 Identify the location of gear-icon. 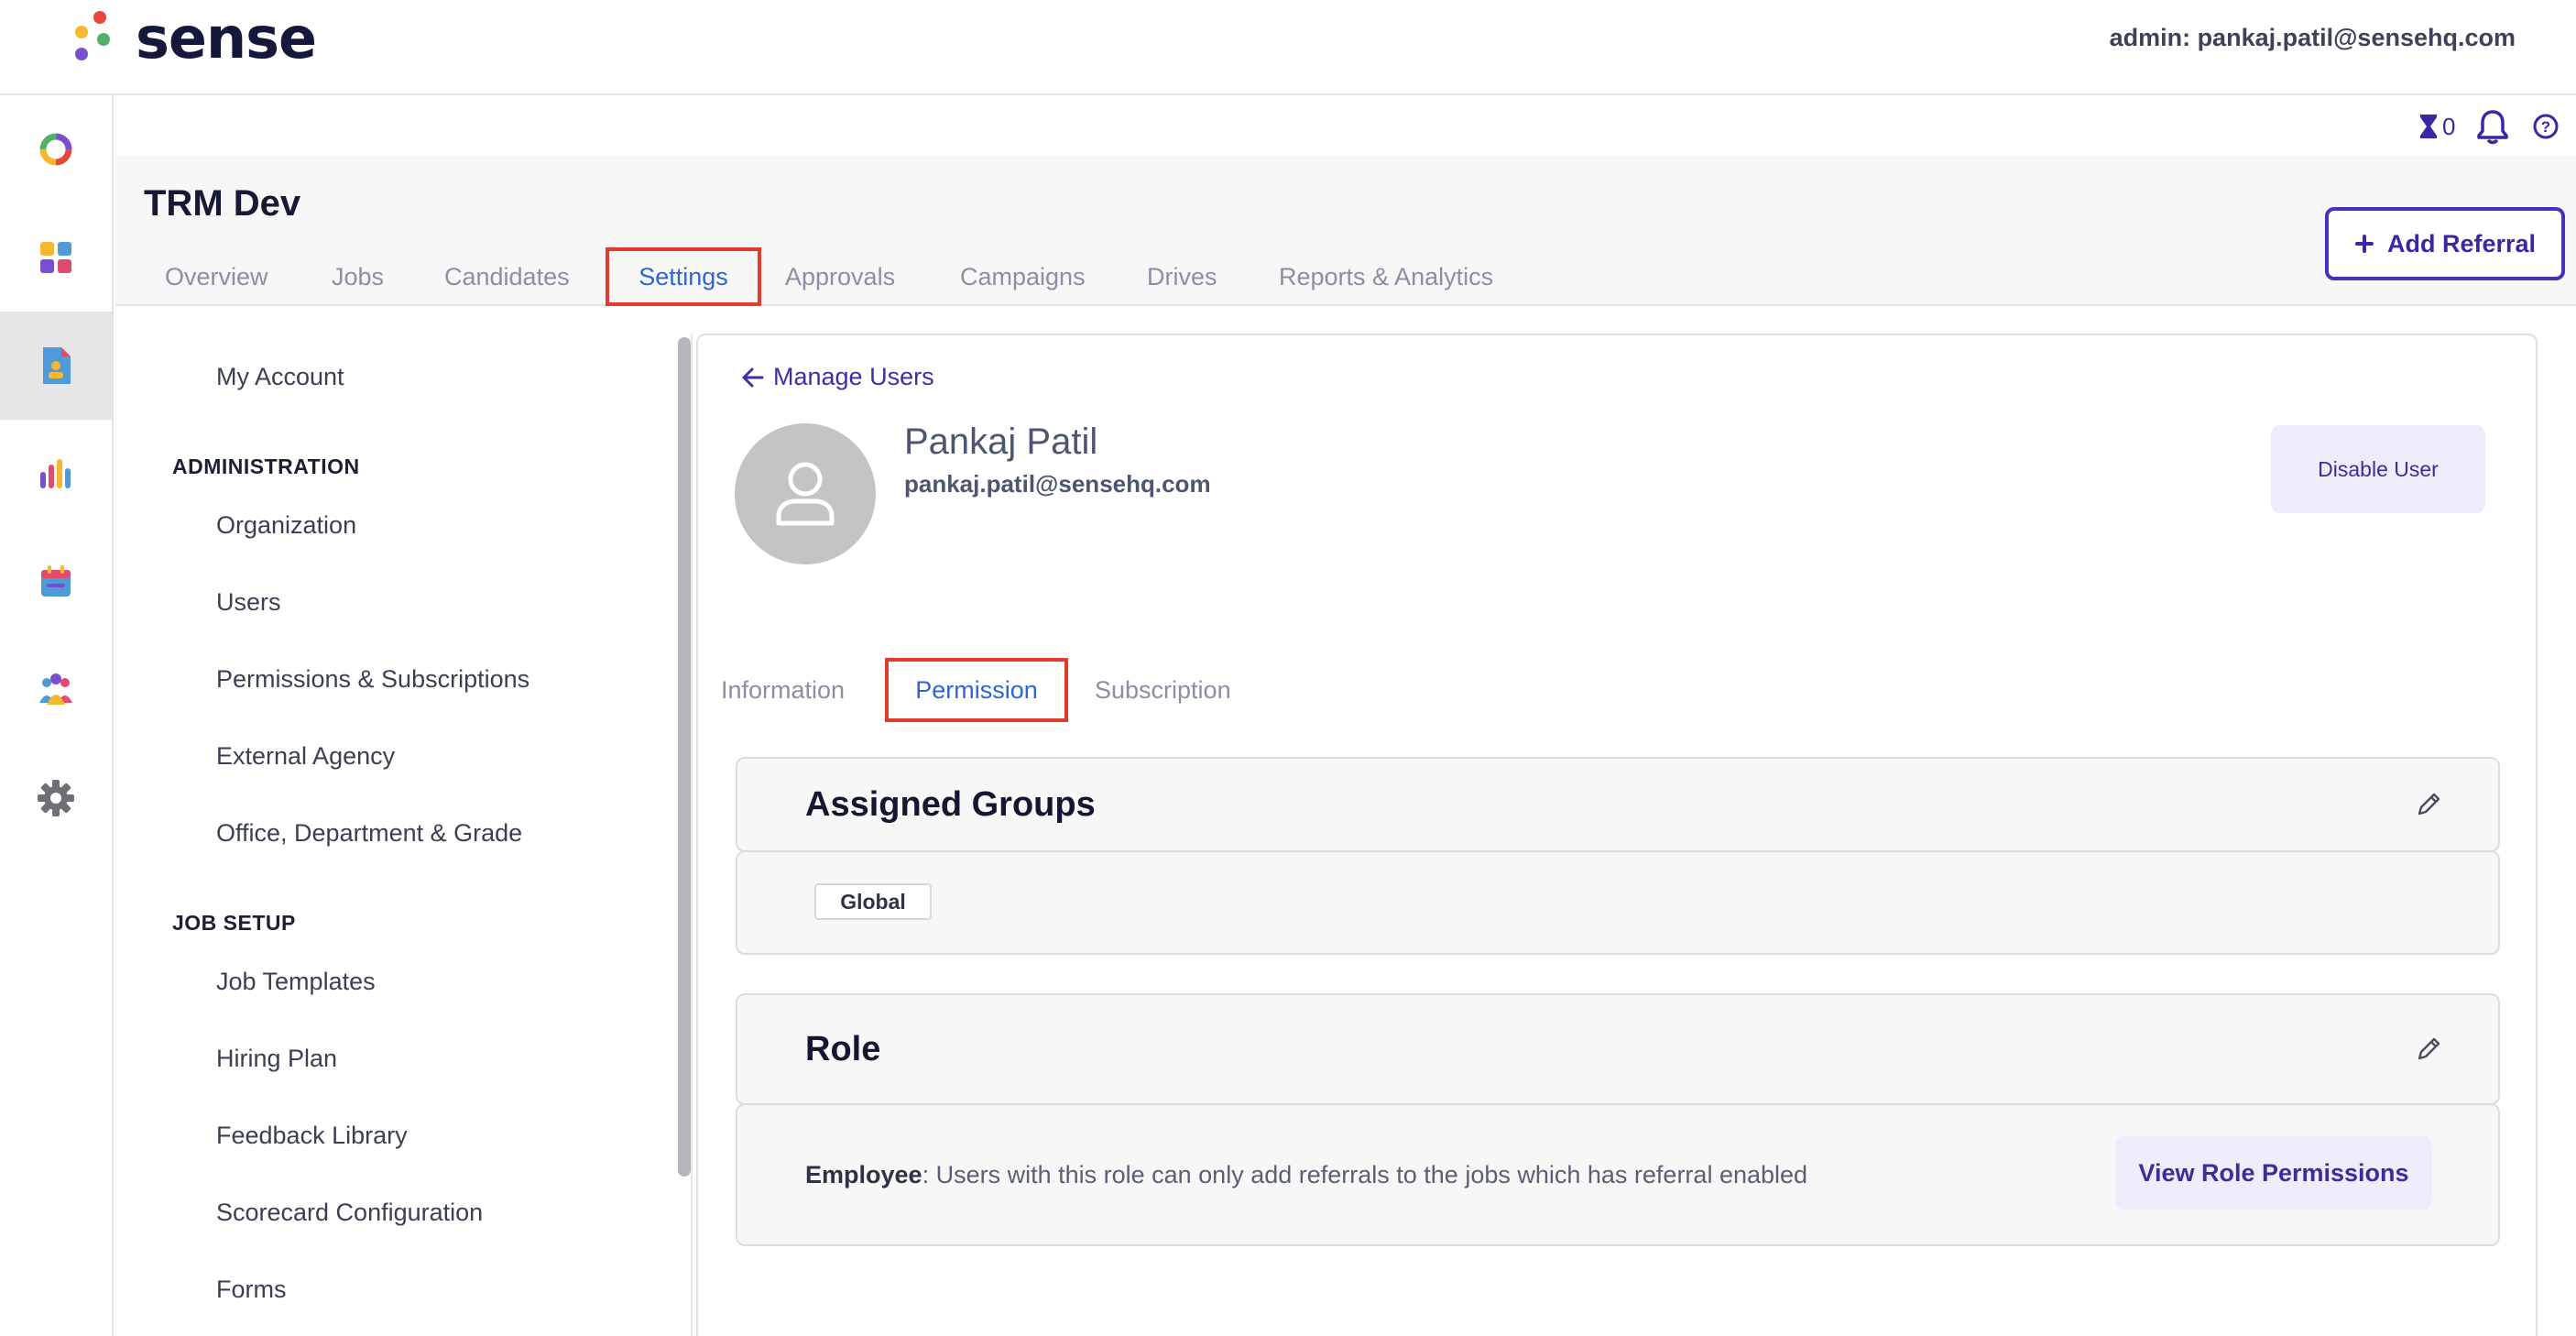
(56, 798).